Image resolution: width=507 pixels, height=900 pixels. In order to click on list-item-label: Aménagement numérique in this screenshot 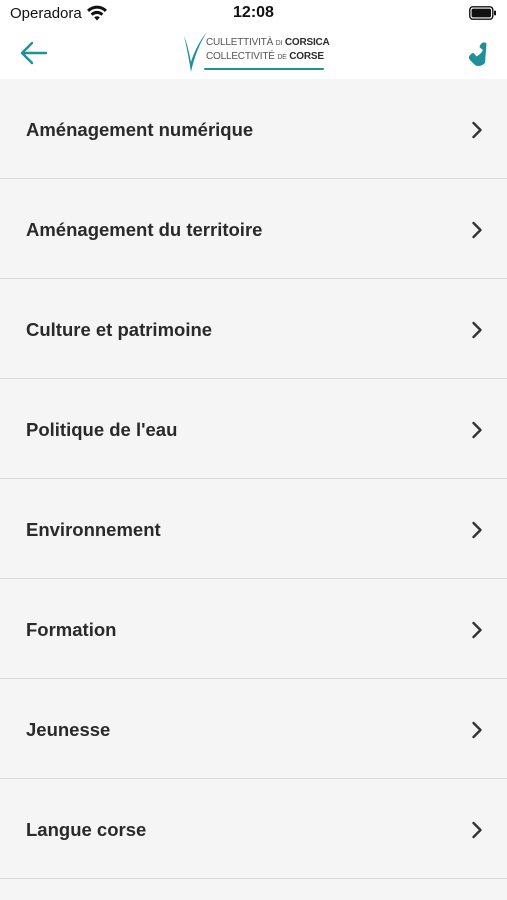, I will do `click(140, 129)`.